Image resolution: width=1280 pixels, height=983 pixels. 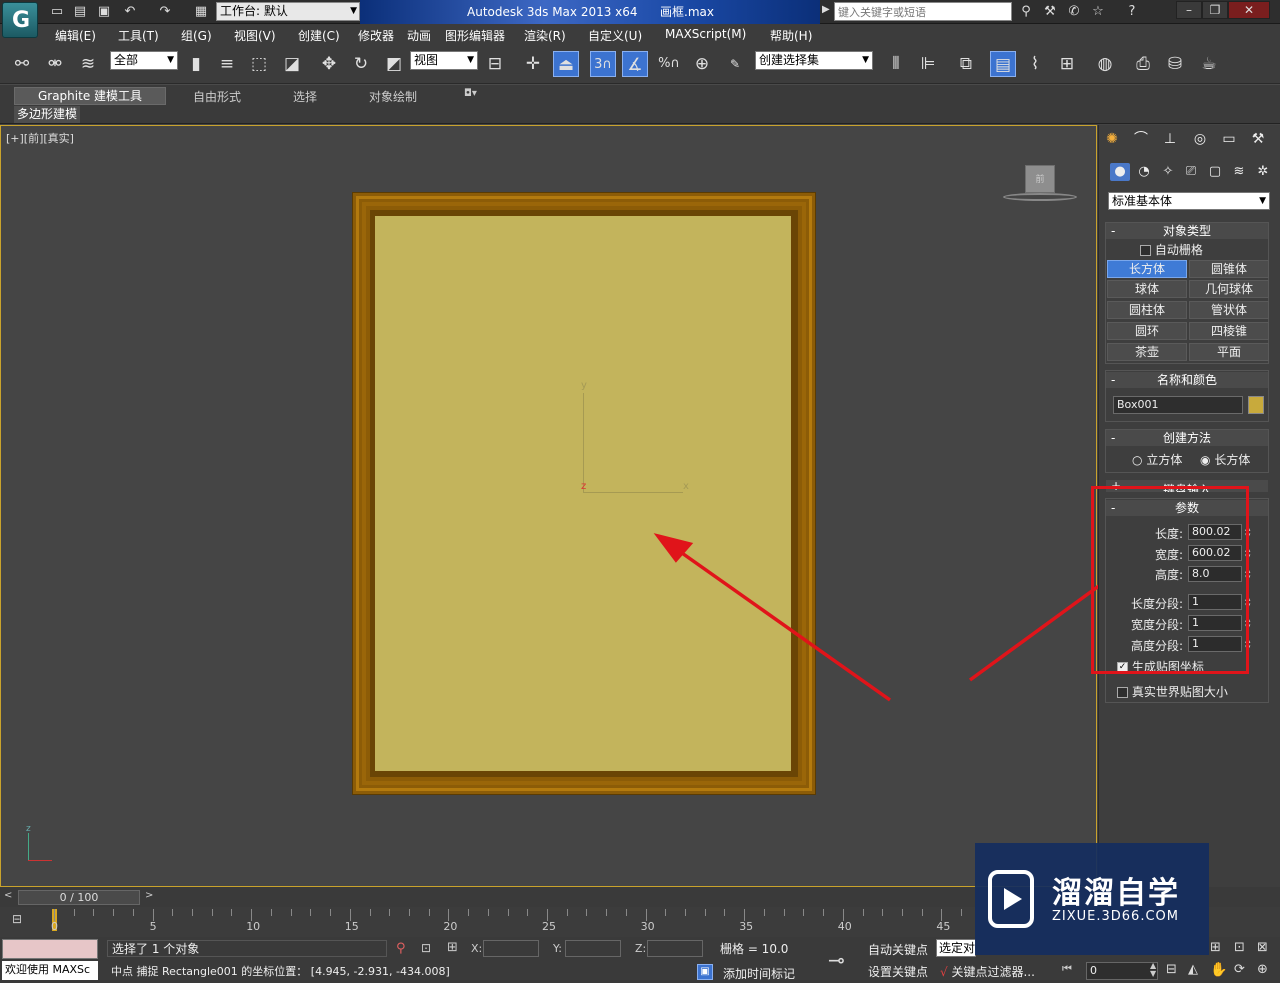 What do you see at coordinates (1132, 12) in the screenshot?
I see `help-icon: ?` at bounding box center [1132, 12].